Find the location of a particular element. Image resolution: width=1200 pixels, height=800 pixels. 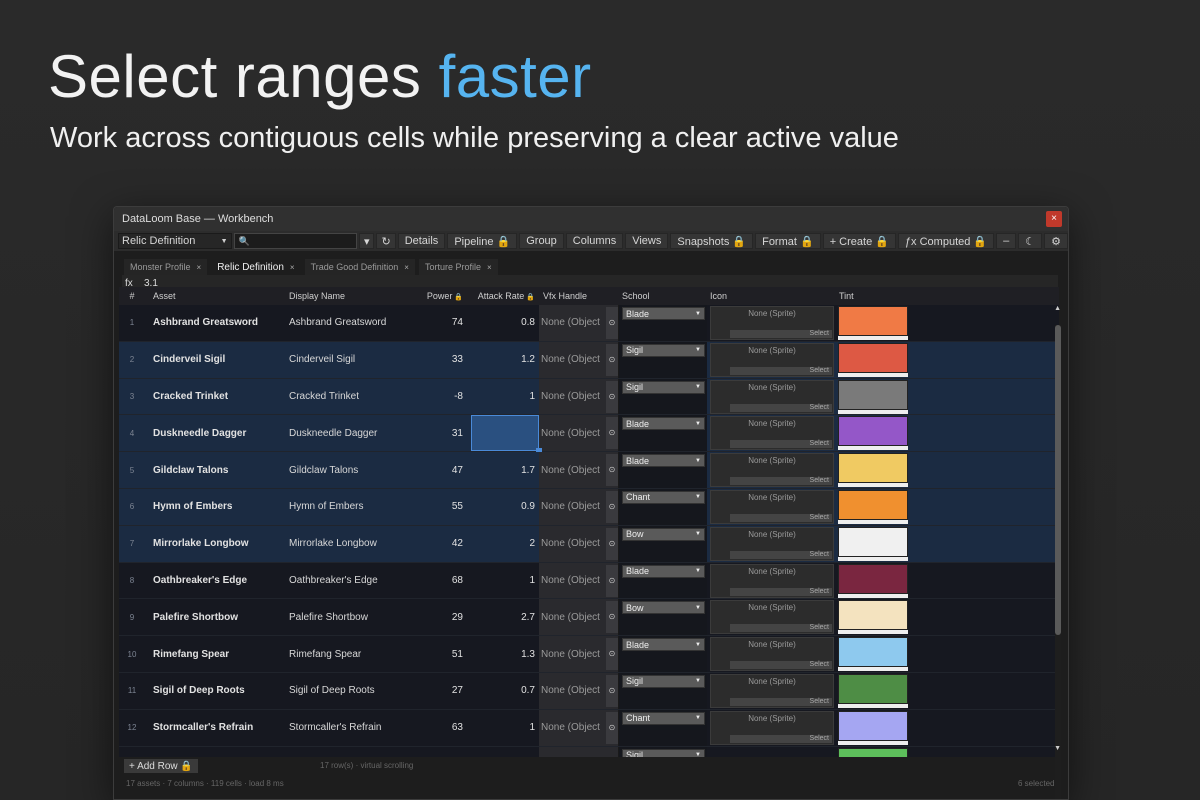

attack-rate-cell: 2.7 is located at coordinates (505, 617).